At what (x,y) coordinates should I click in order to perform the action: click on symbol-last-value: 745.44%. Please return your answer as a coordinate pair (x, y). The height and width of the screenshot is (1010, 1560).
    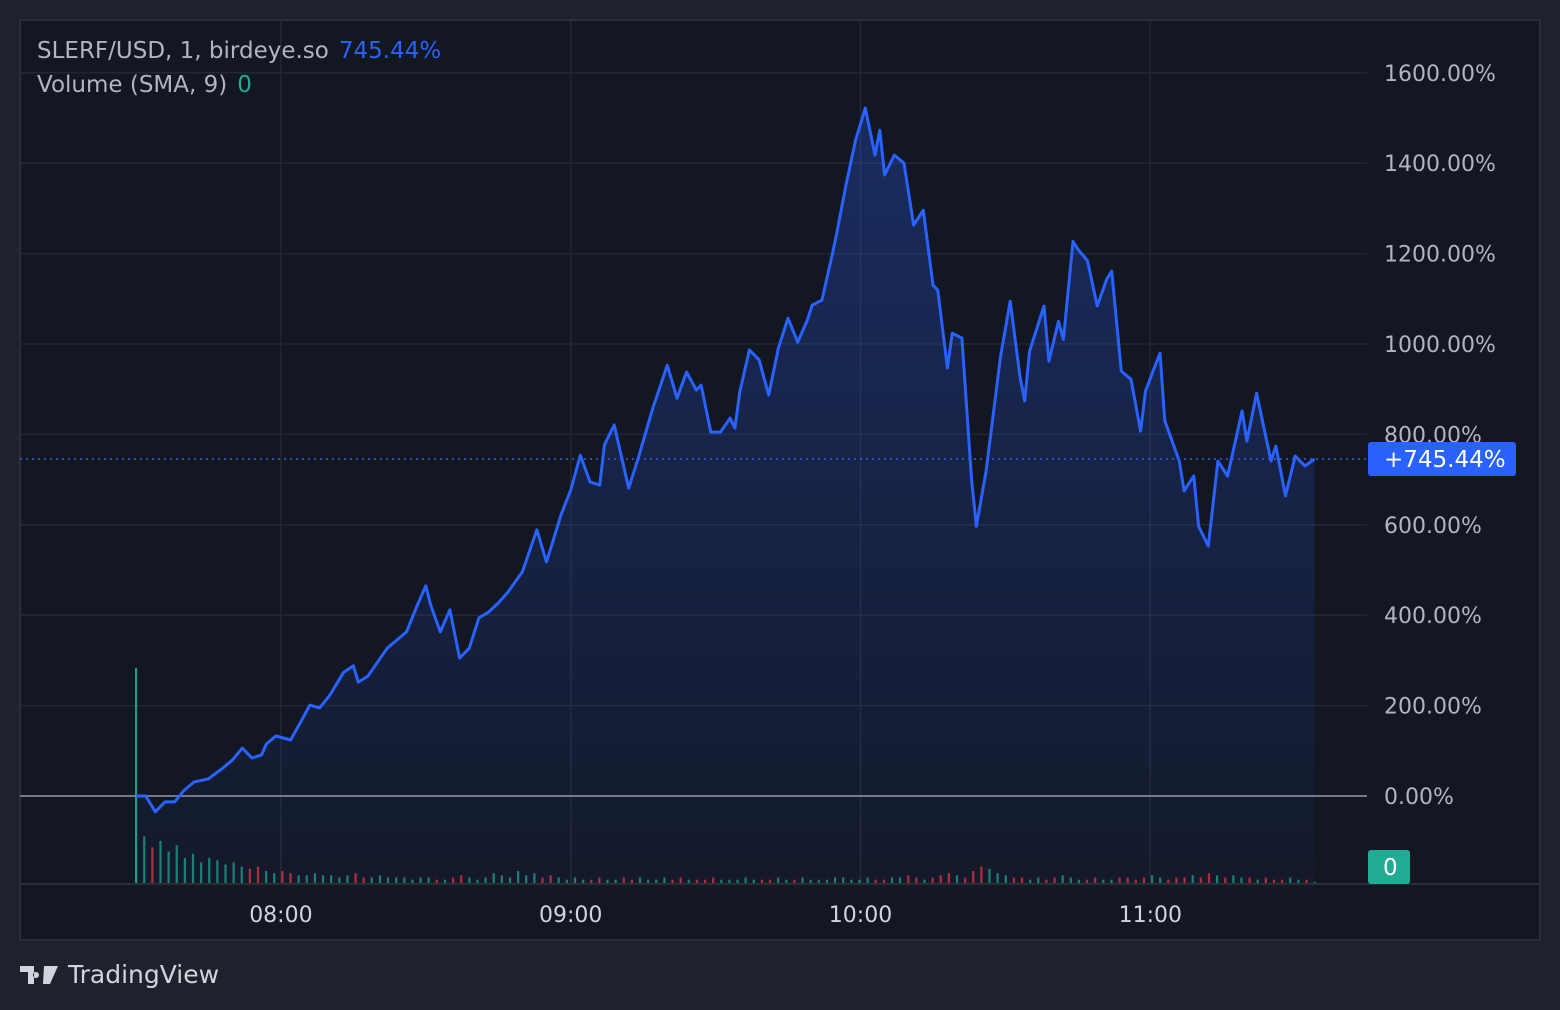
    Looking at the image, I should click on (390, 51).